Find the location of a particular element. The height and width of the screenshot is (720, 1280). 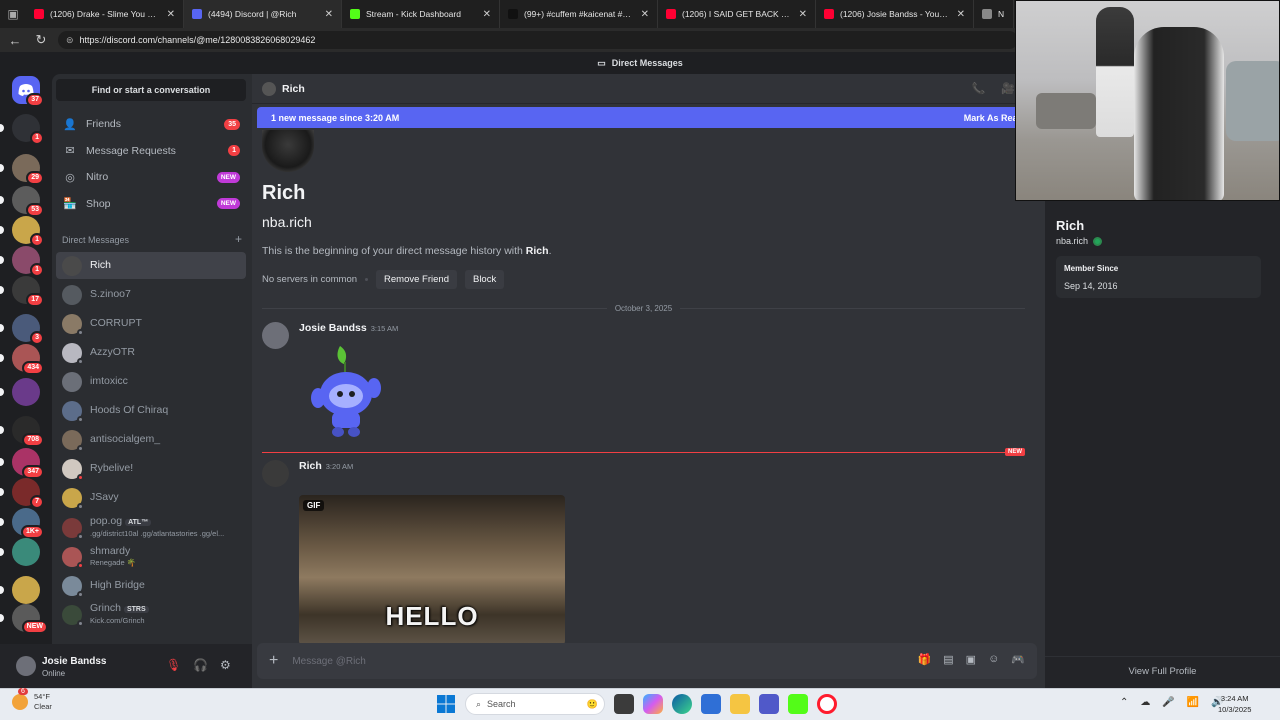

home-button: 37 is located at coordinates (28, 91).